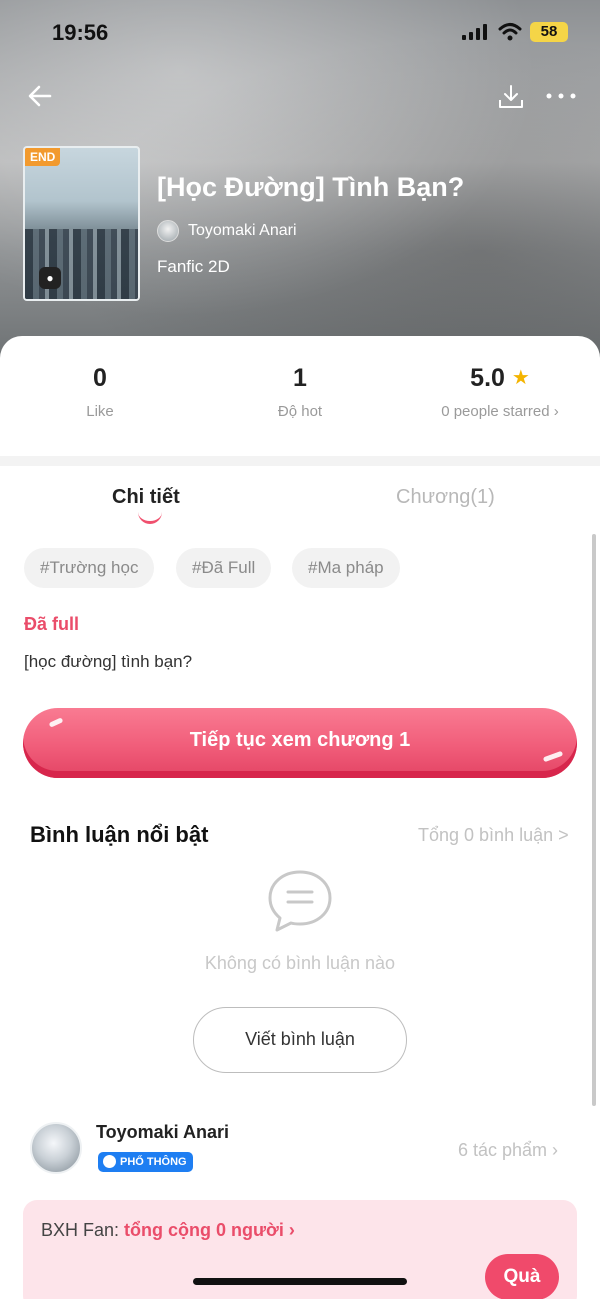 This screenshot has width=600, height=1299. What do you see at coordinates (40, 96) in the screenshot?
I see `back-arrow-icon` at bounding box center [40, 96].